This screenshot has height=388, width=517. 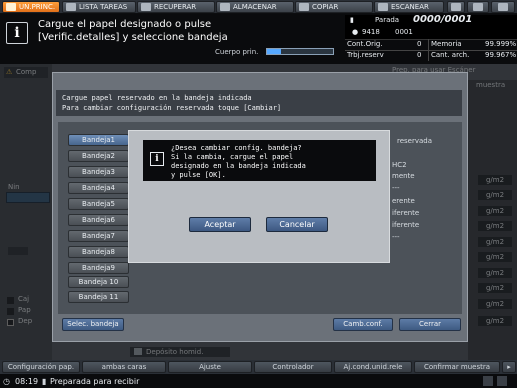 What do you see at coordinates (95, 381) in the screenshot?
I see `status-text: Preparada para recibir` at bounding box center [95, 381].